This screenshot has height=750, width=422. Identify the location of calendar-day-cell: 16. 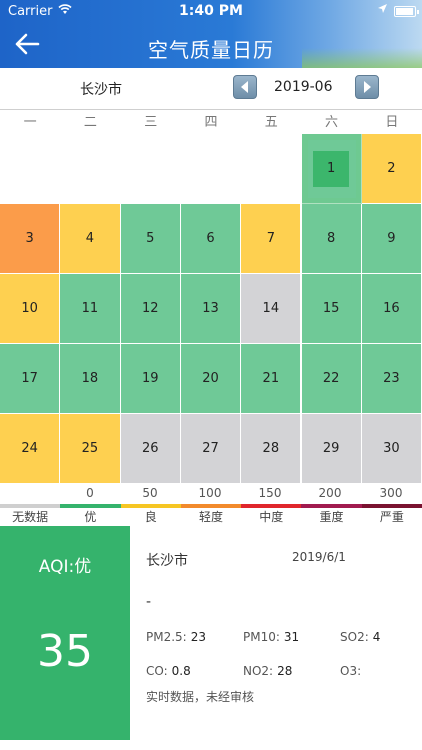
(391, 309).